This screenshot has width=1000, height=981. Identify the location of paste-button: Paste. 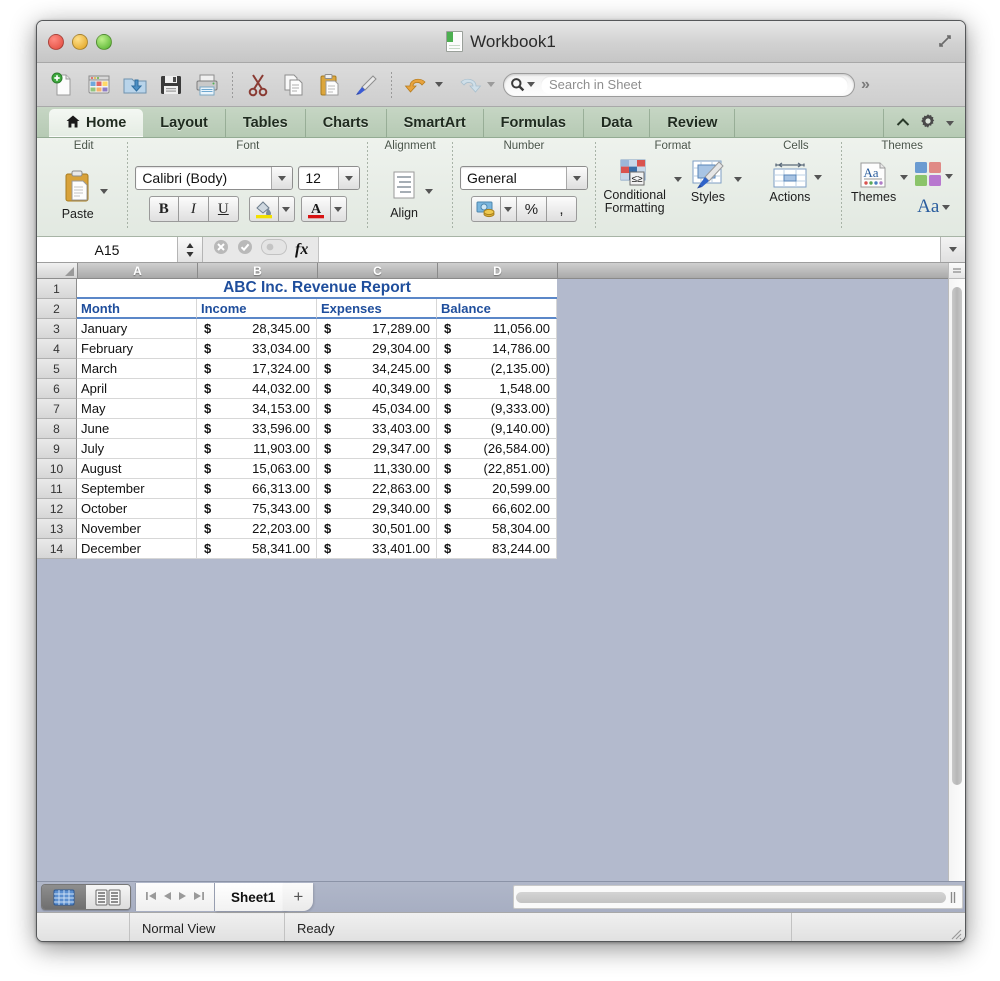
(78, 194).